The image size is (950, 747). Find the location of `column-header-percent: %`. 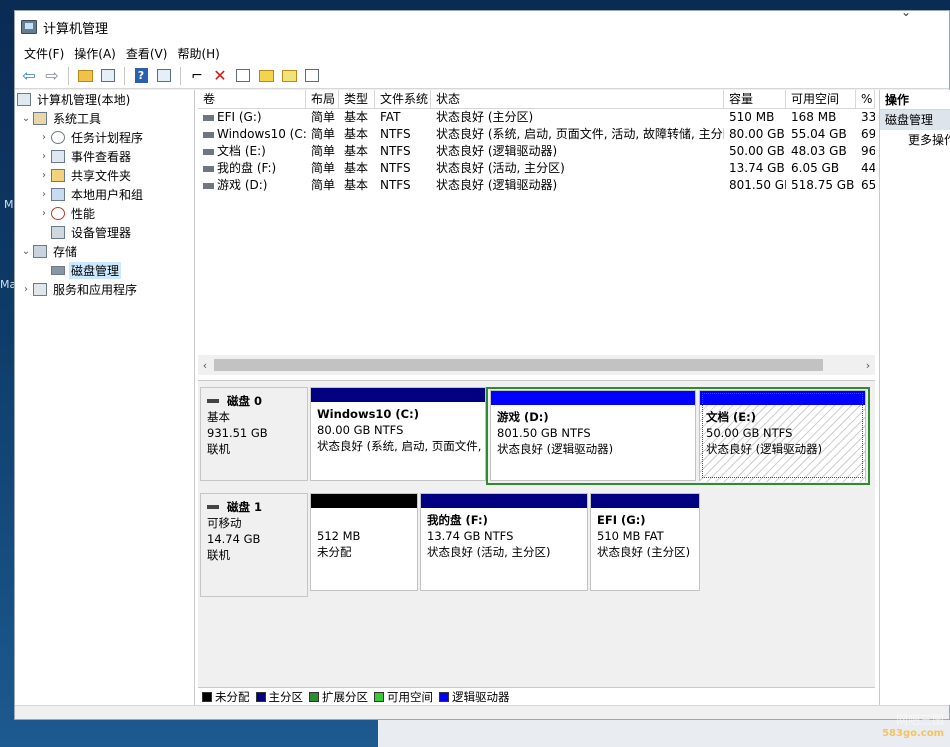

column-header-percent: % is located at coordinates (865, 99).